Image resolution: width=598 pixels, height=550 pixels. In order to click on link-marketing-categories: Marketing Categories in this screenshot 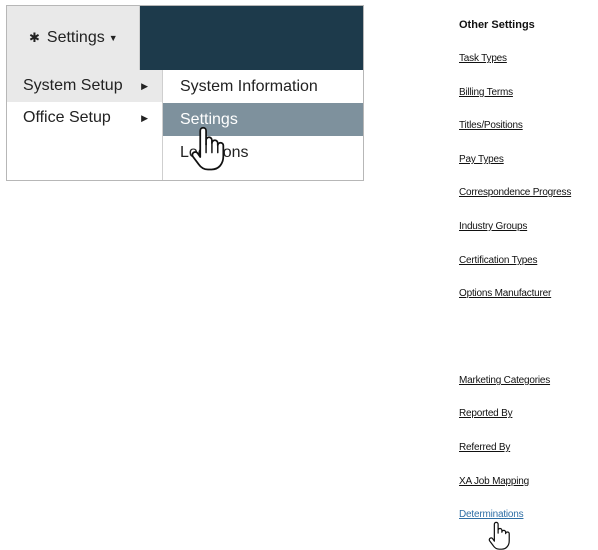, I will do `click(504, 380)`.